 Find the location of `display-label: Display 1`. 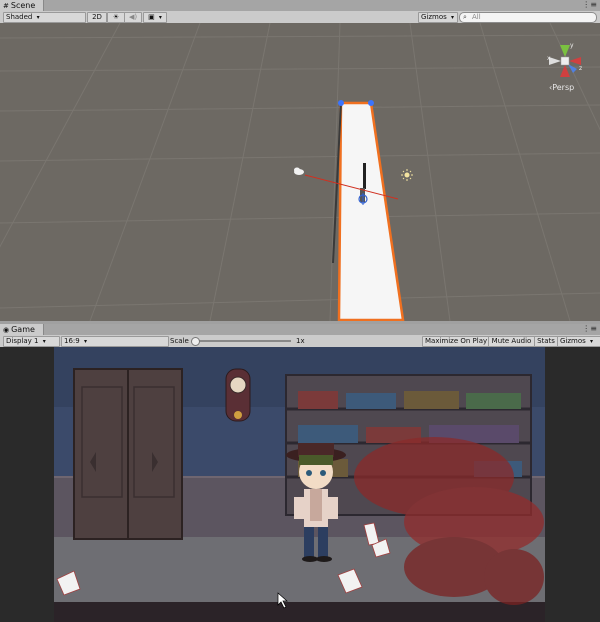

display-label: Display 1 is located at coordinates (22, 341).